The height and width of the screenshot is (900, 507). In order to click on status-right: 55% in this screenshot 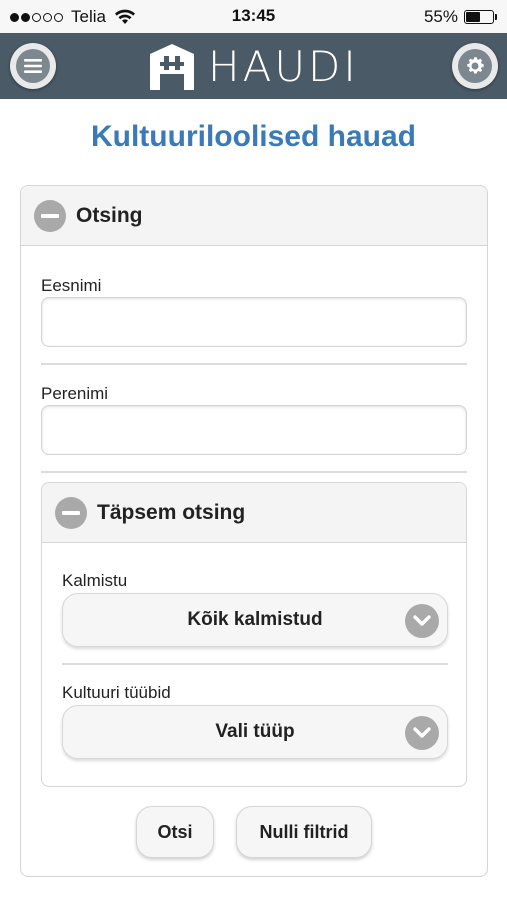, I will do `click(460, 17)`.